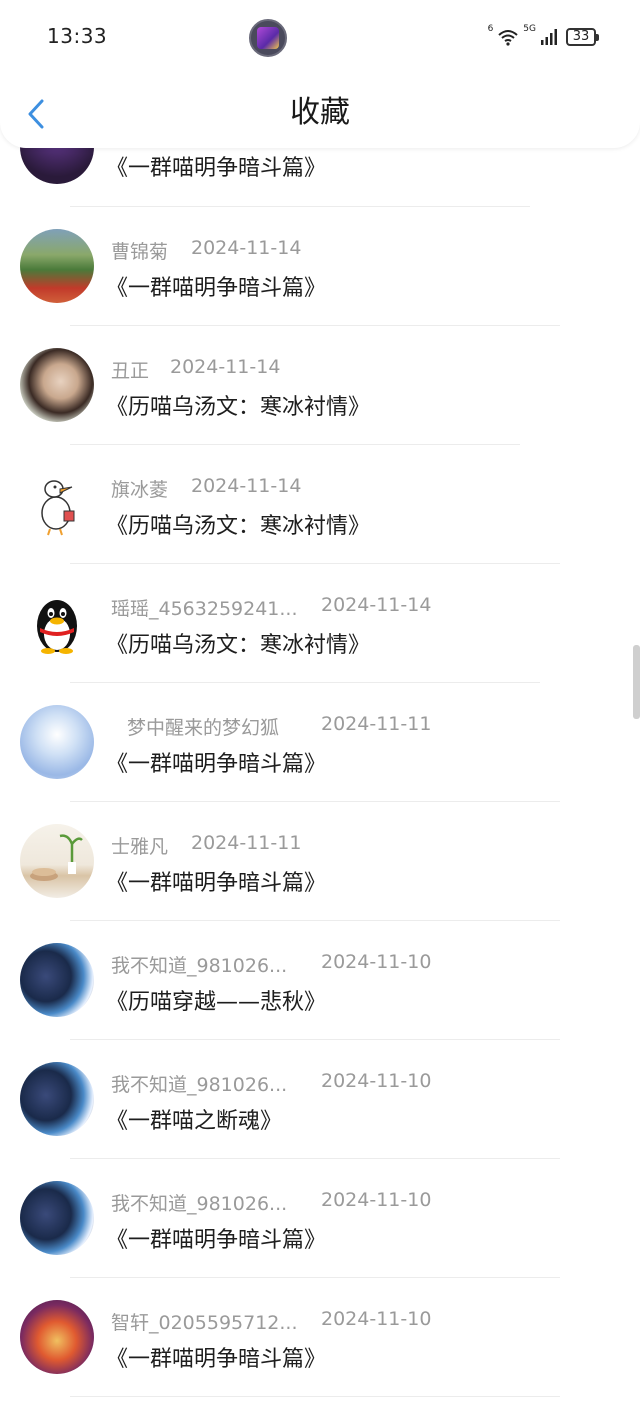  I want to click on page-title: 收藏, so click(320, 112).